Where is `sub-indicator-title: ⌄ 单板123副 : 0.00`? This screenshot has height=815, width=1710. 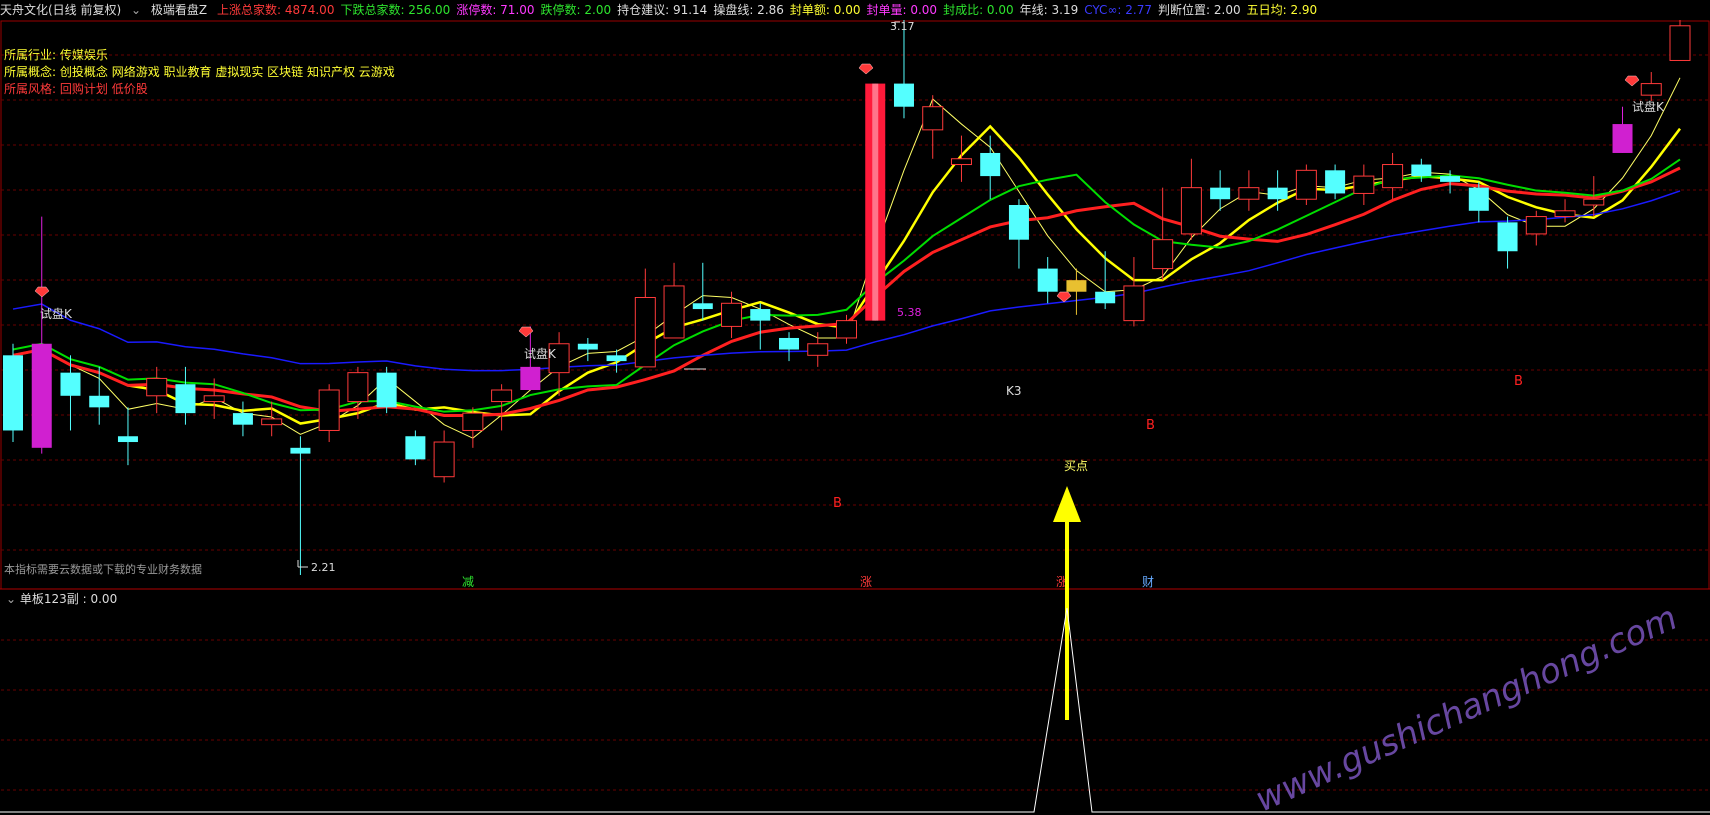 sub-indicator-title: ⌄ 单板123副 : 0.00 is located at coordinates (61, 598).